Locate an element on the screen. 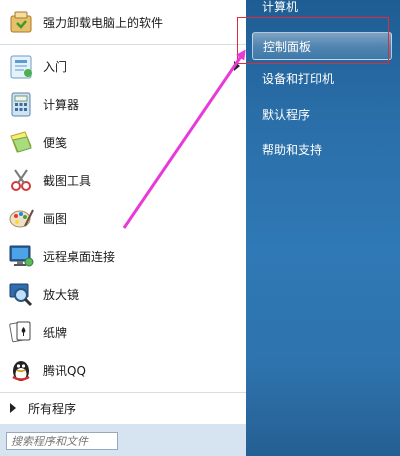 The image size is (400, 456). expand-arrow-icon is located at coordinates (13, 408).